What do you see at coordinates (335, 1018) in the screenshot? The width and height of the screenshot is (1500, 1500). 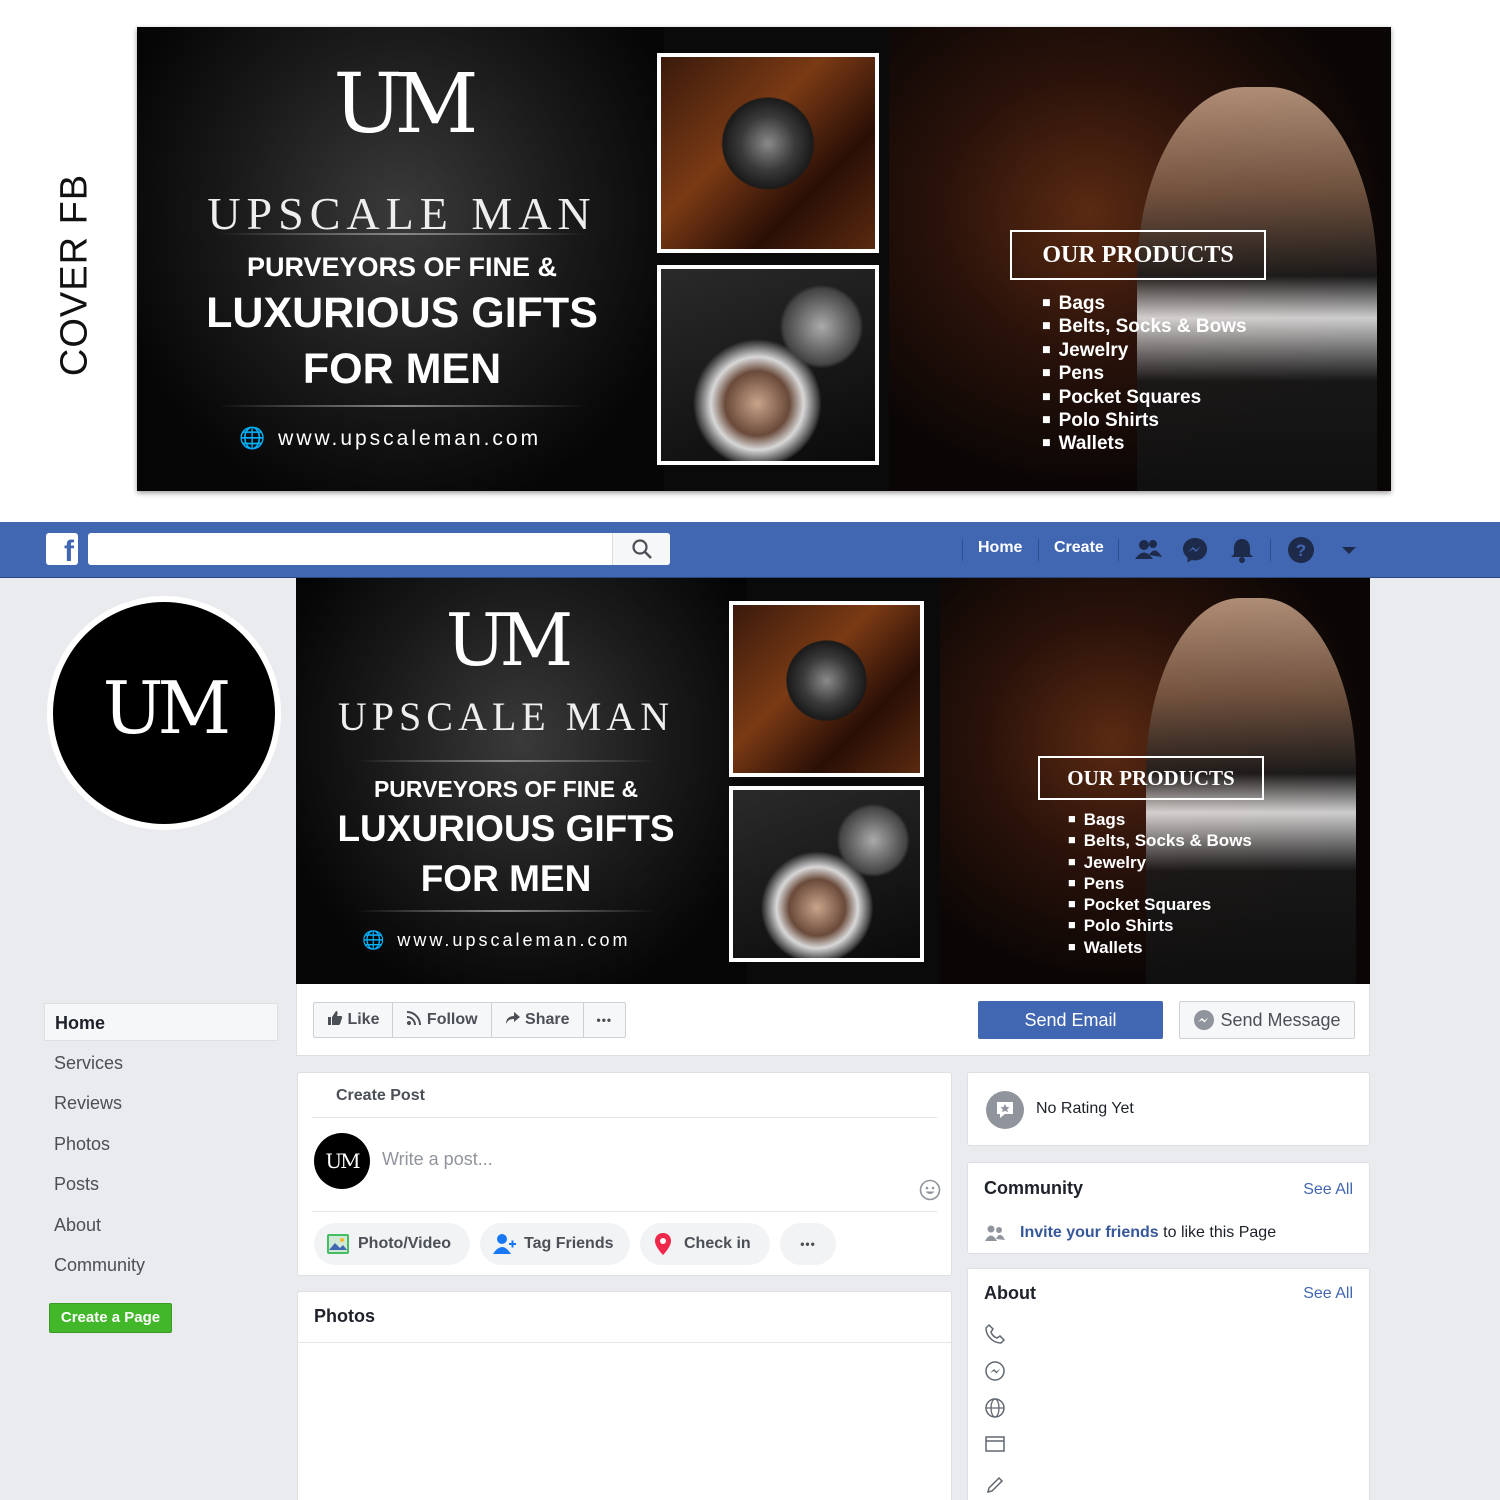 I see `thumbs-up-icon` at bounding box center [335, 1018].